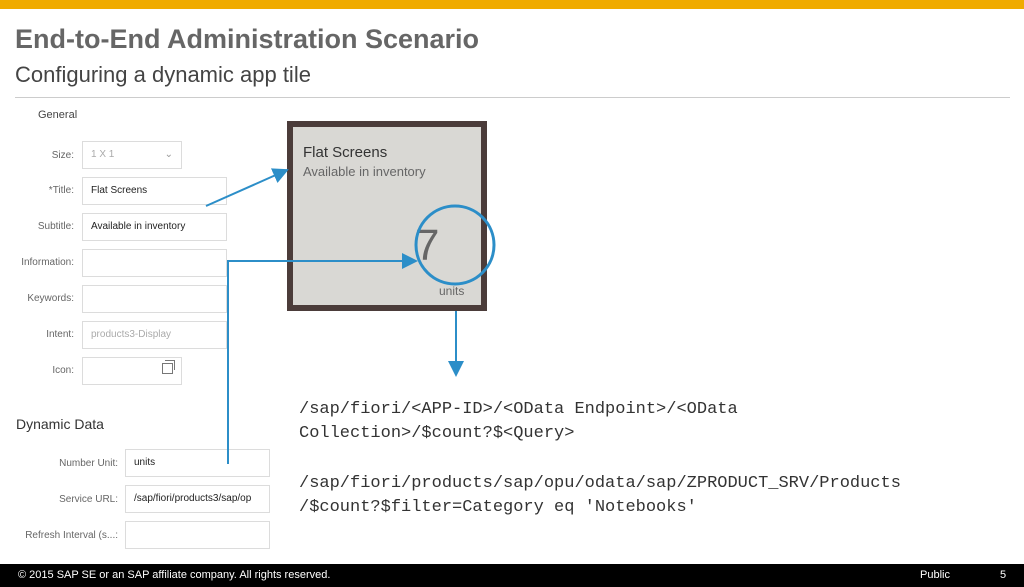 This screenshot has height=587, width=1024. What do you see at coordinates (455, 245) in the screenshot?
I see `number-highlight-circle` at bounding box center [455, 245].